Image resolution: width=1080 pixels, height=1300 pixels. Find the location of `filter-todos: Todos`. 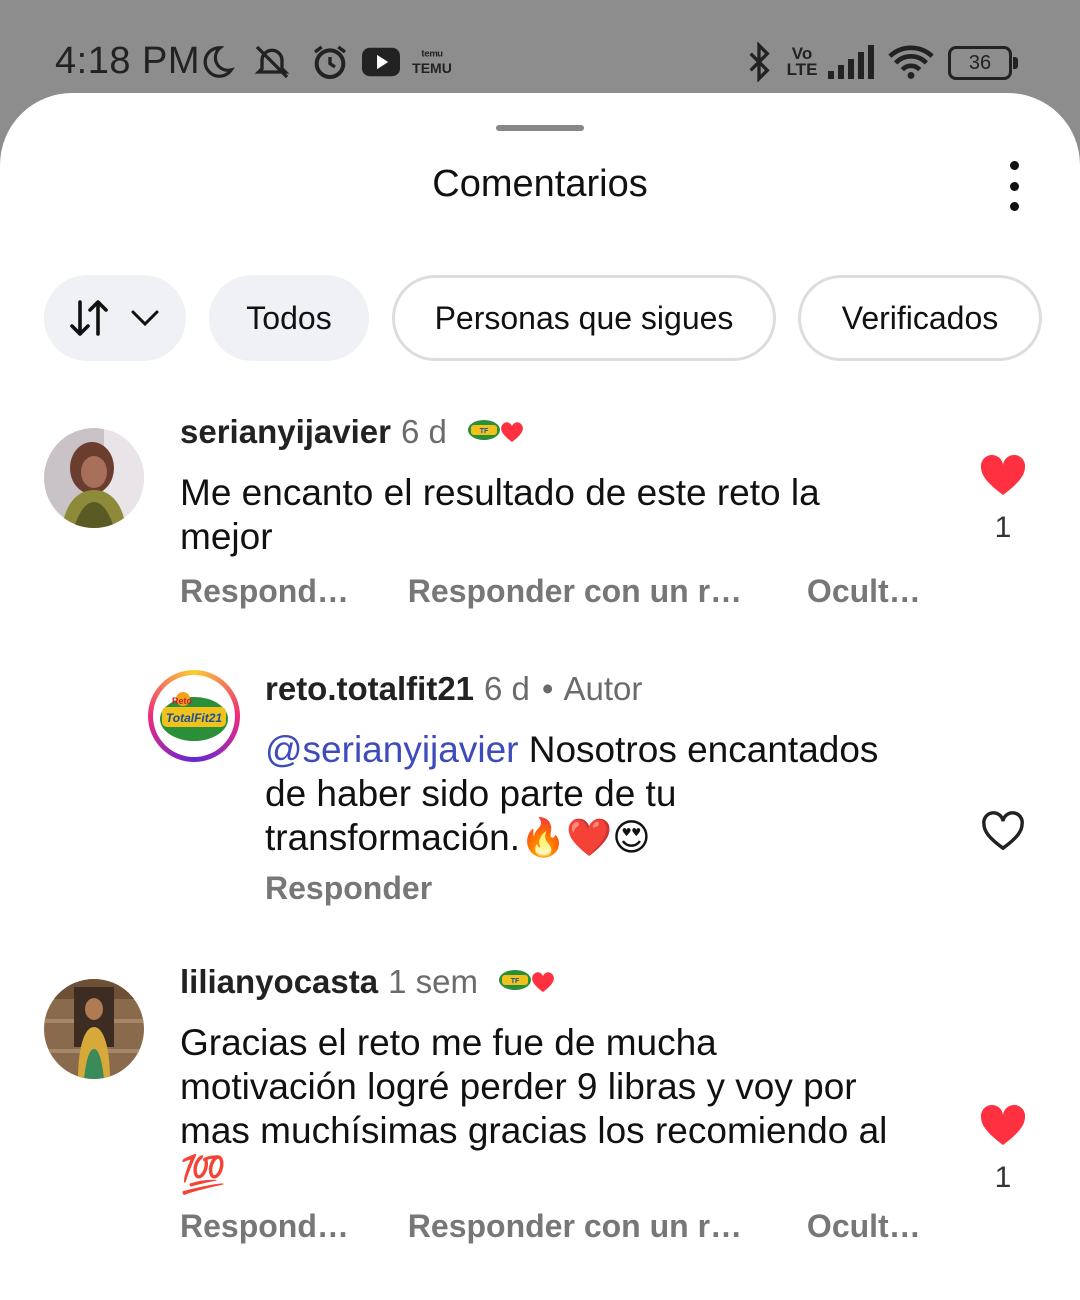

filter-todos: Todos is located at coordinates (289, 318).